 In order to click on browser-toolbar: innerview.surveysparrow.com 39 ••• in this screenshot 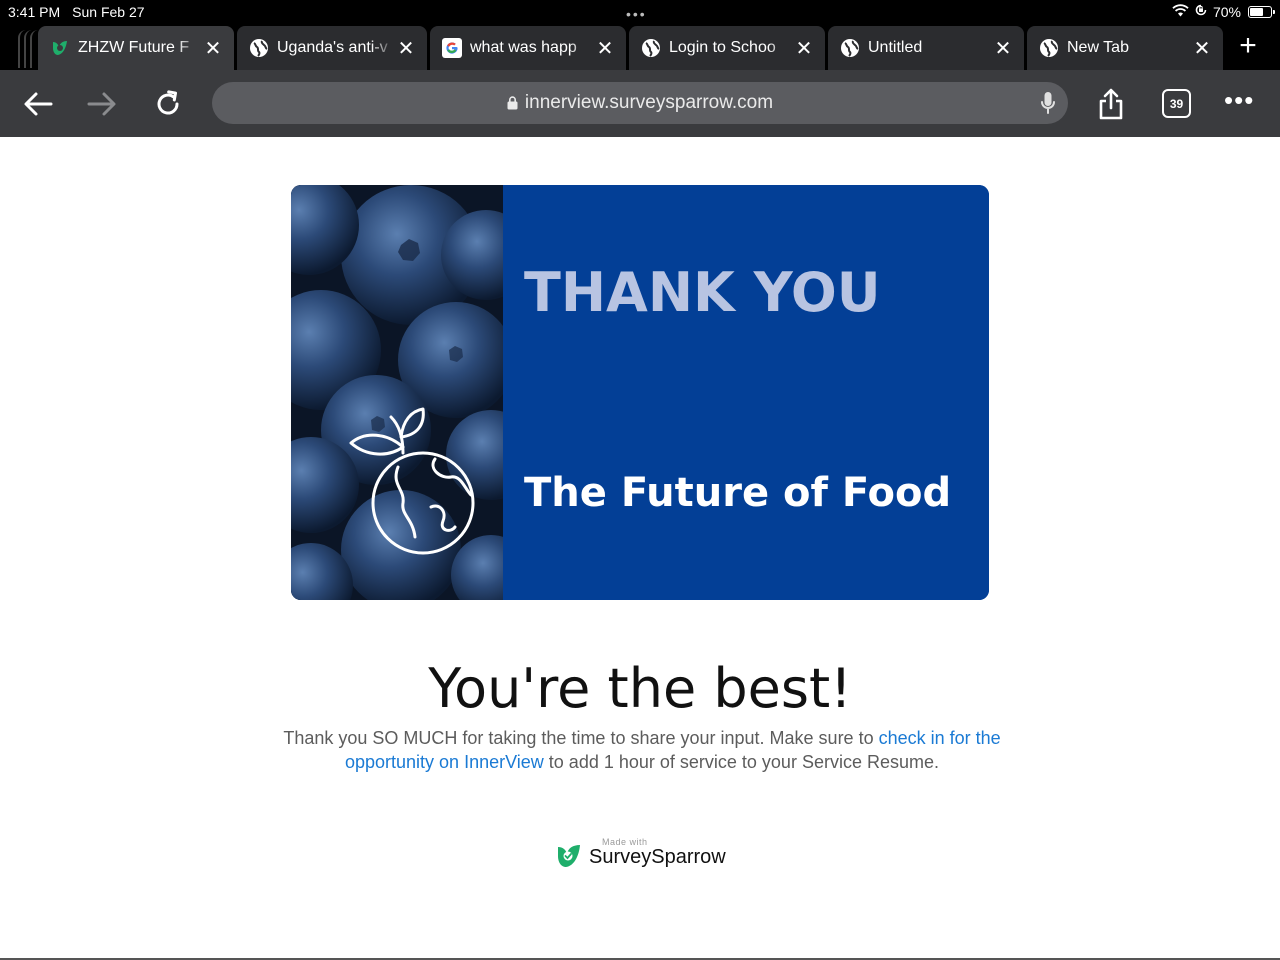, I will do `click(640, 103)`.